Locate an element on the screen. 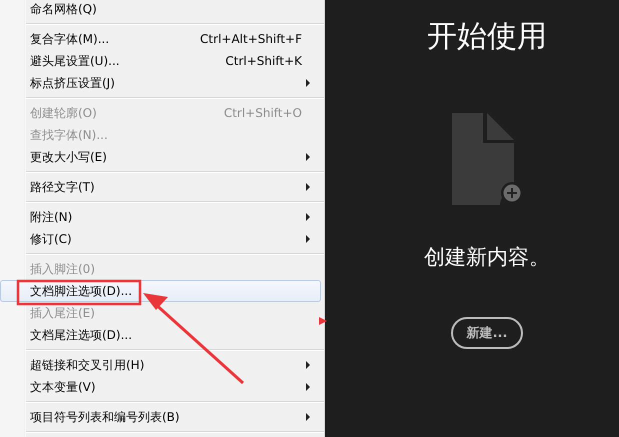 The image size is (619, 437). menu-item: 更改大小写(E) is located at coordinates (160, 157).